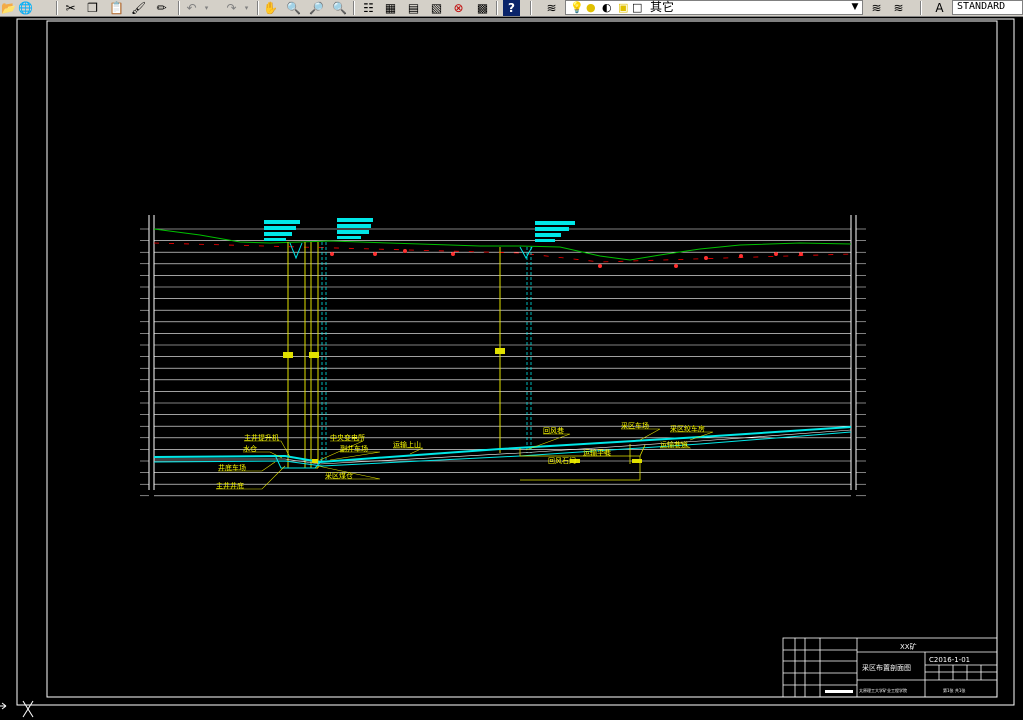 Image resolution: width=1023 pixels, height=720 pixels. What do you see at coordinates (637, 7) in the screenshot?
I see `layer-color-swatch: □` at bounding box center [637, 7].